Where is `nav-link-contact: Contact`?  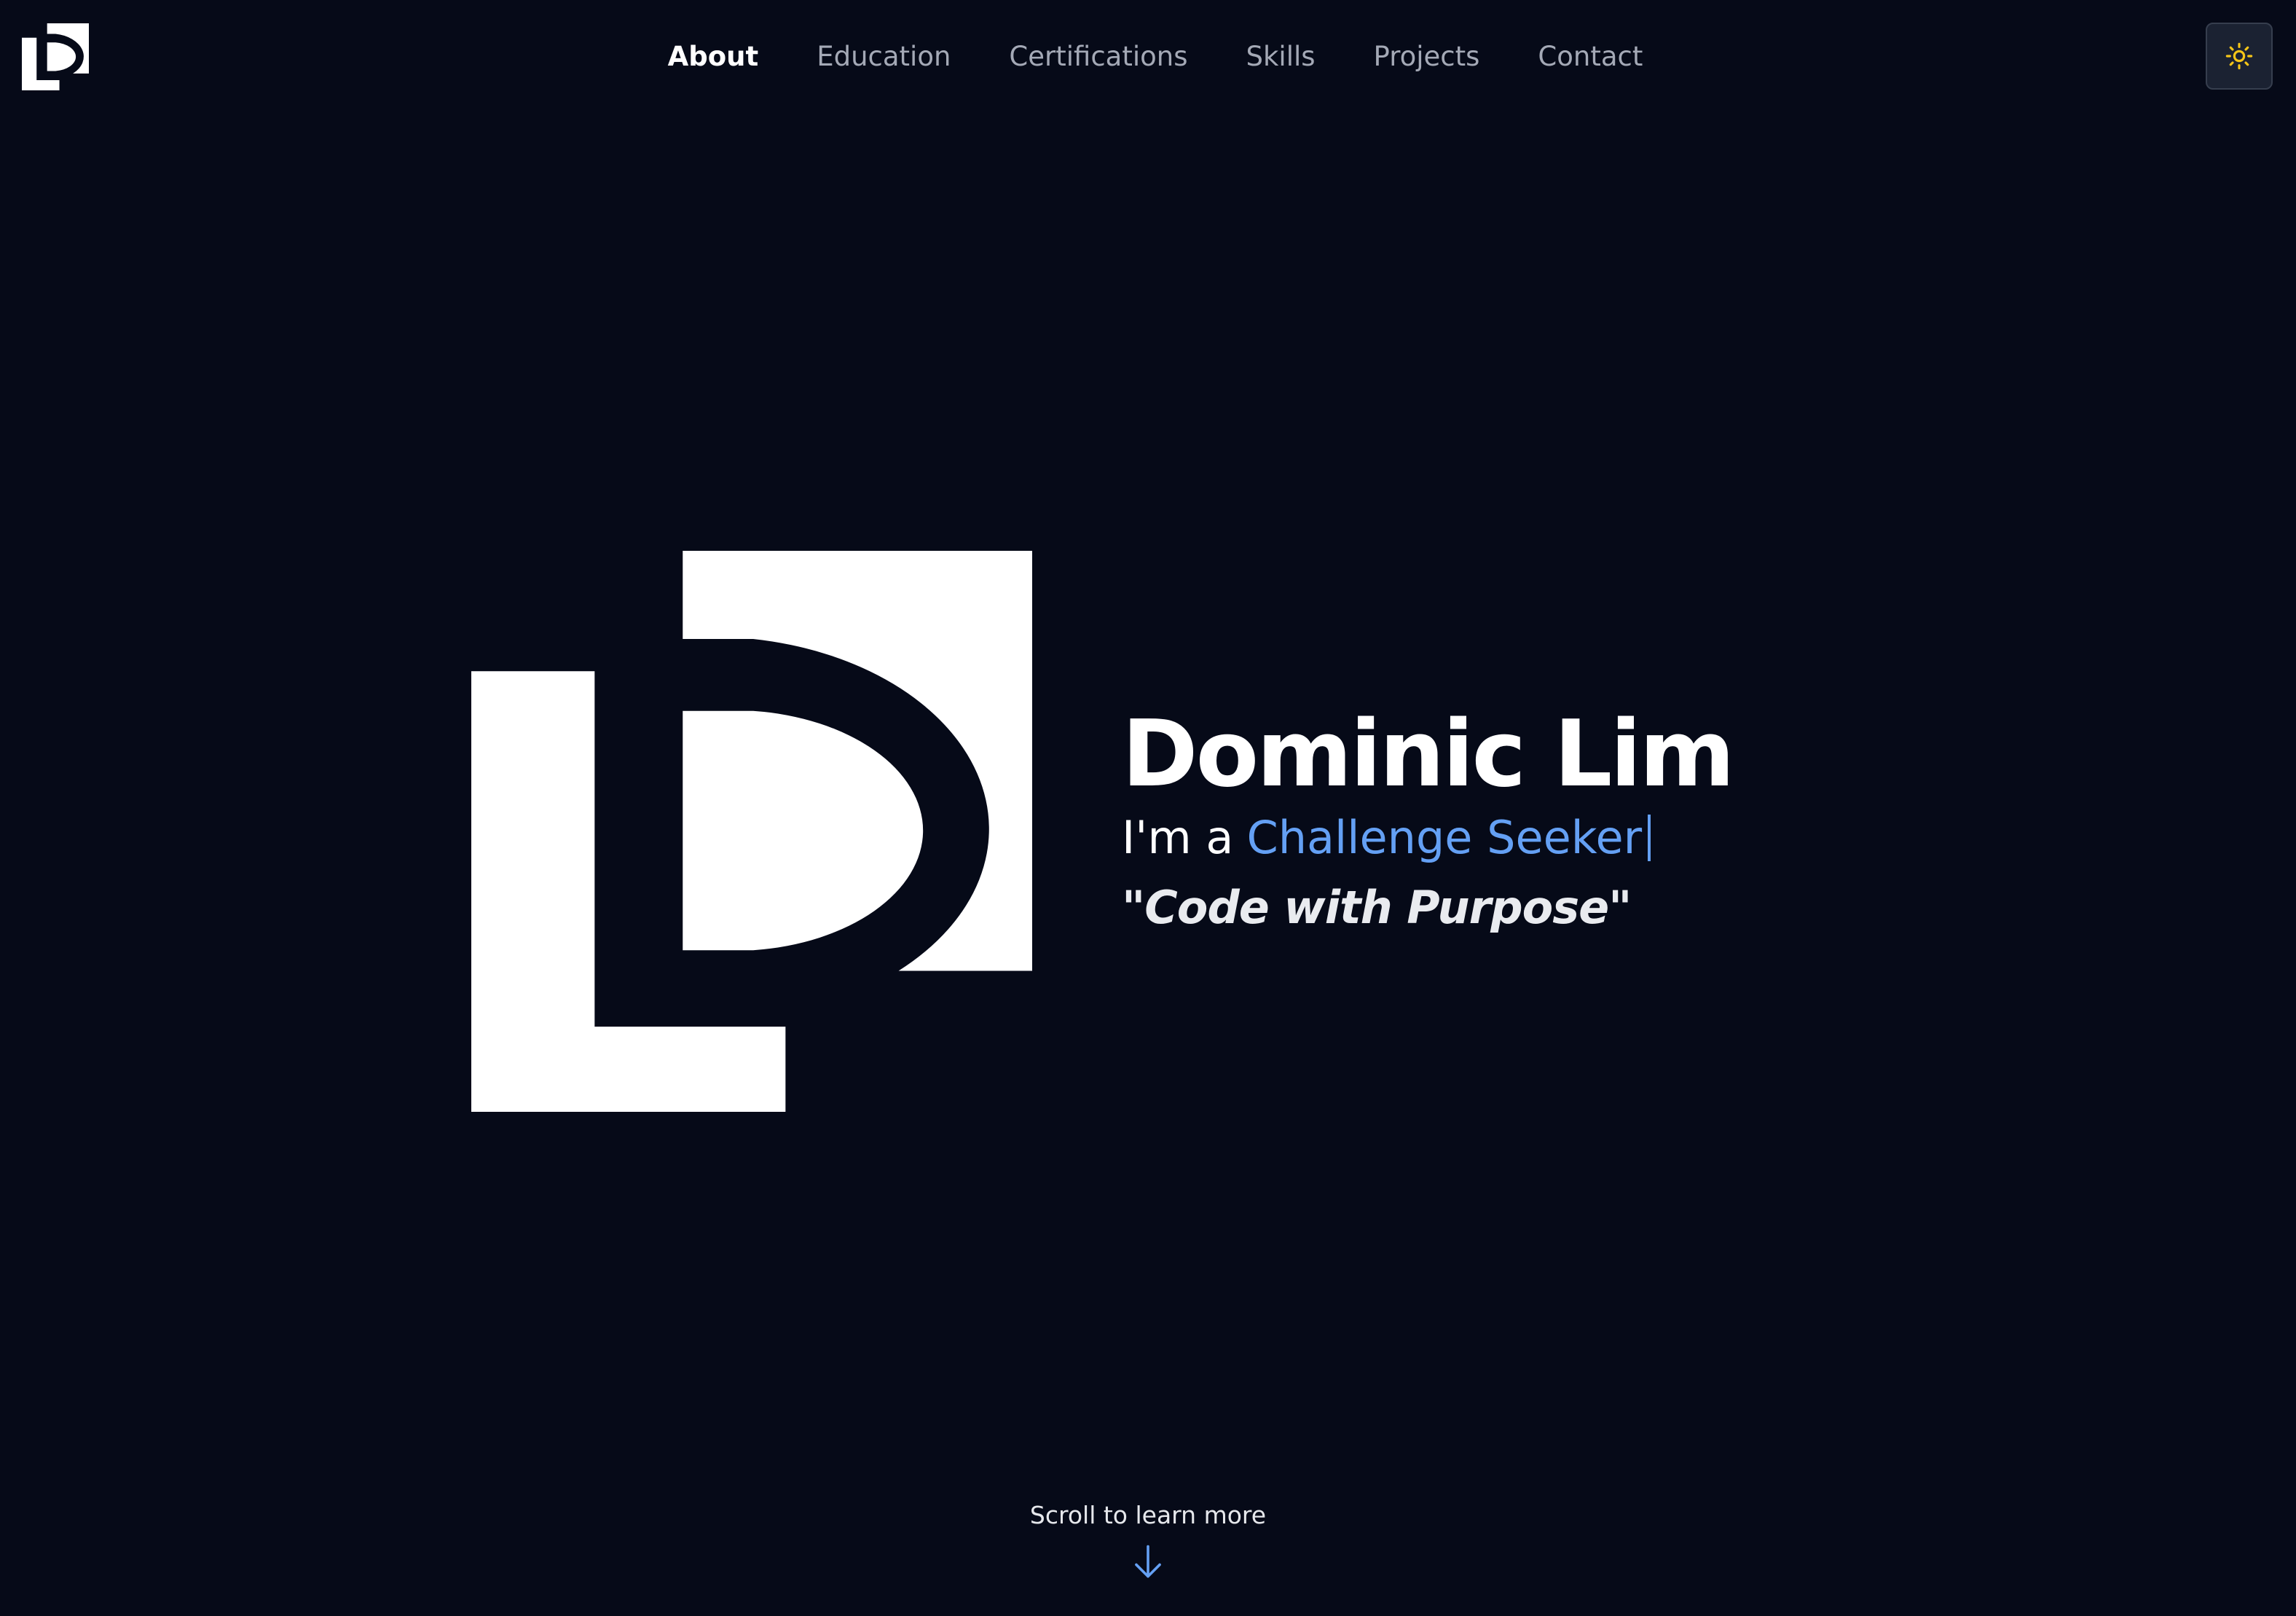 nav-link-contact: Contact is located at coordinates (1590, 56).